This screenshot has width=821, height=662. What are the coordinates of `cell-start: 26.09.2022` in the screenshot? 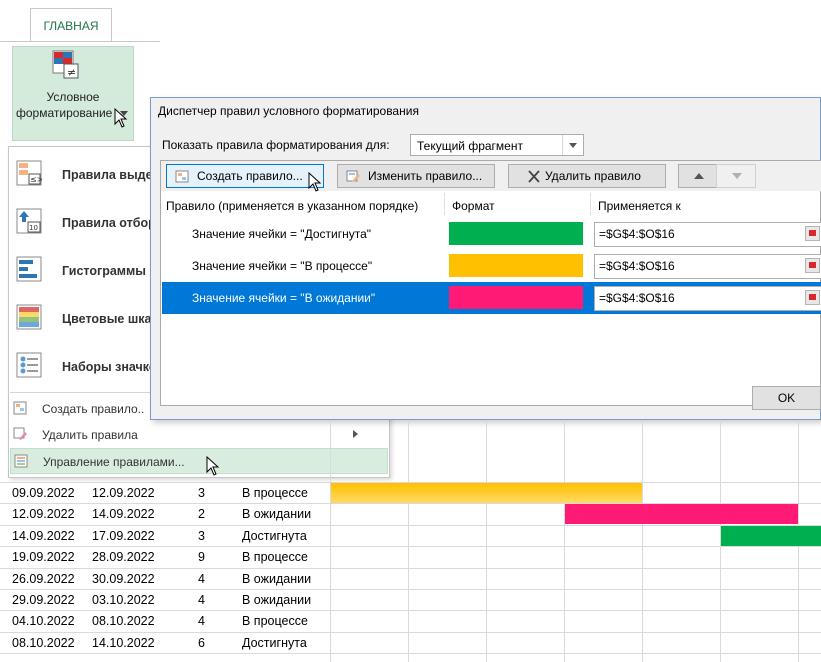 It's located at (43, 579).